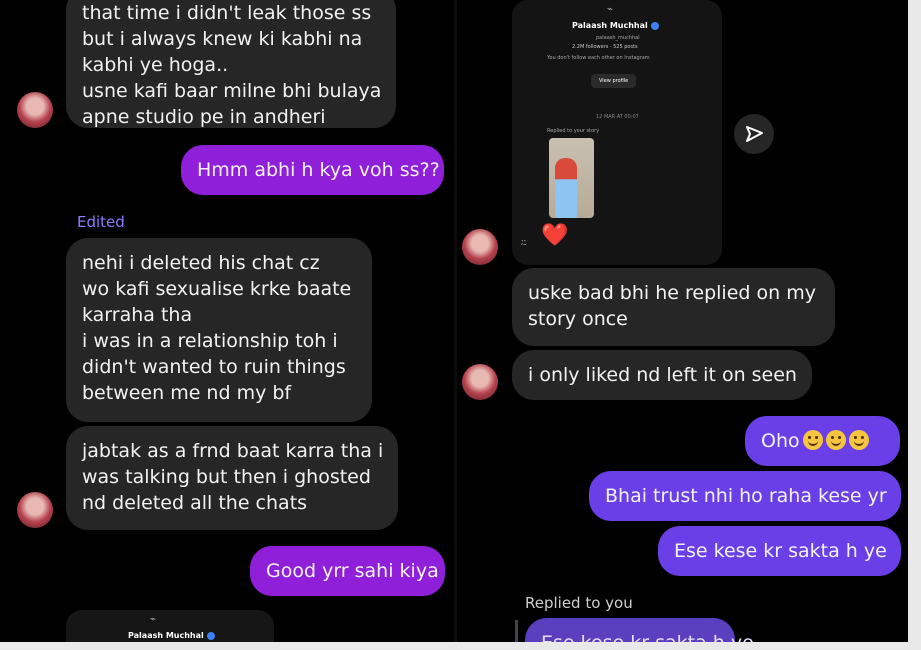 The height and width of the screenshot is (650, 921). What do you see at coordinates (673, 307) in the screenshot?
I see `incoming-message: uske bad bhi he replied on my story once` at bounding box center [673, 307].